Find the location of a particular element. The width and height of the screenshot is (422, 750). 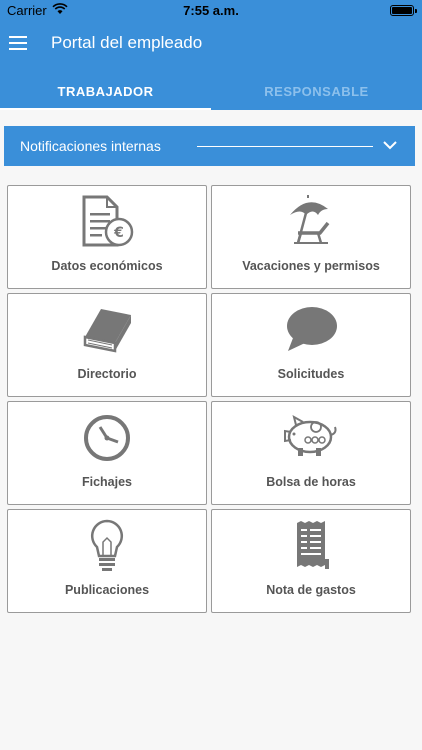

menu-icon is located at coordinates (18, 43).